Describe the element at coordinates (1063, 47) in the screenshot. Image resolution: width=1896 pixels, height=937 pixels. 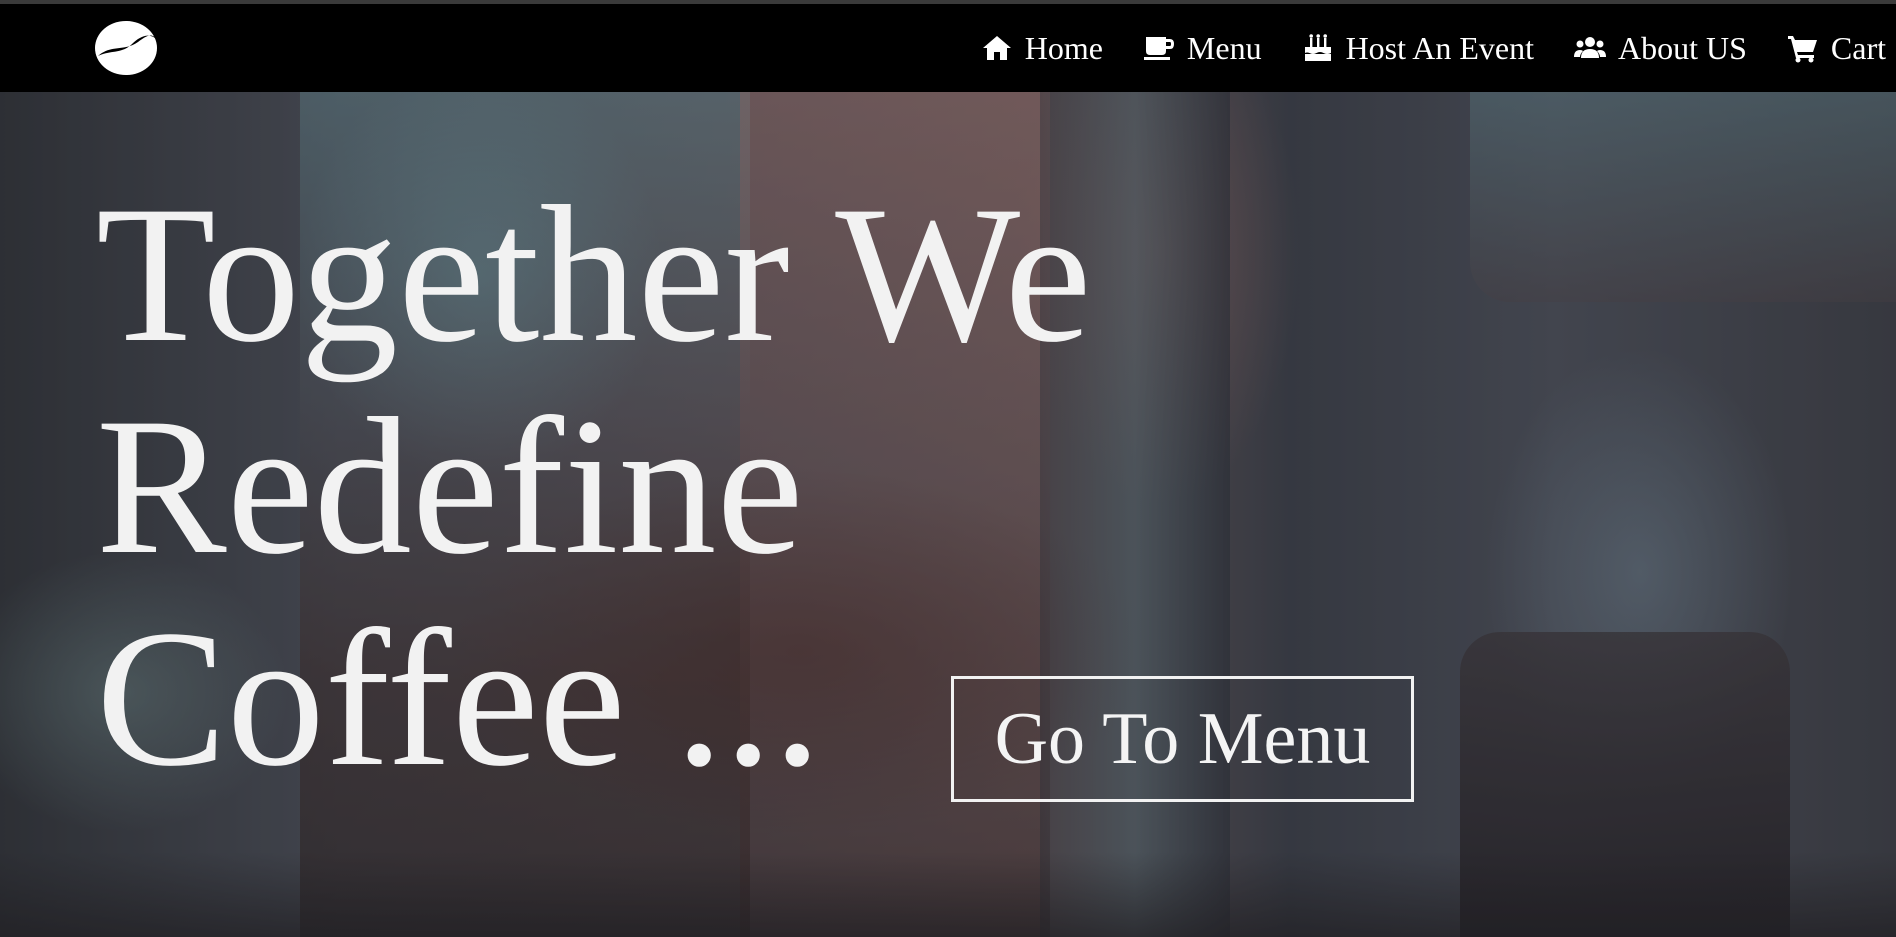
I see `nav-home-label: Home` at that location.